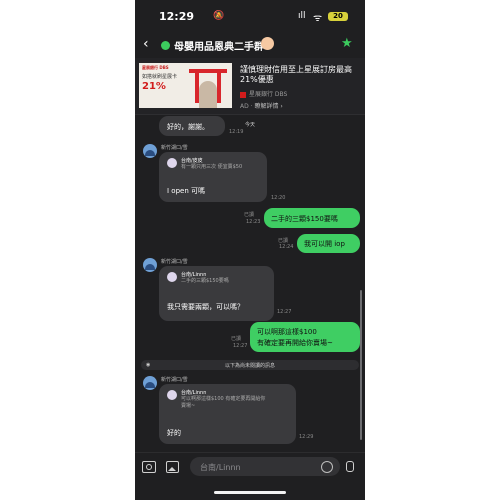 Image resolution: width=500 pixels, height=500 pixels. I want to click on ad-image-percent: 21%, so click(154, 86).